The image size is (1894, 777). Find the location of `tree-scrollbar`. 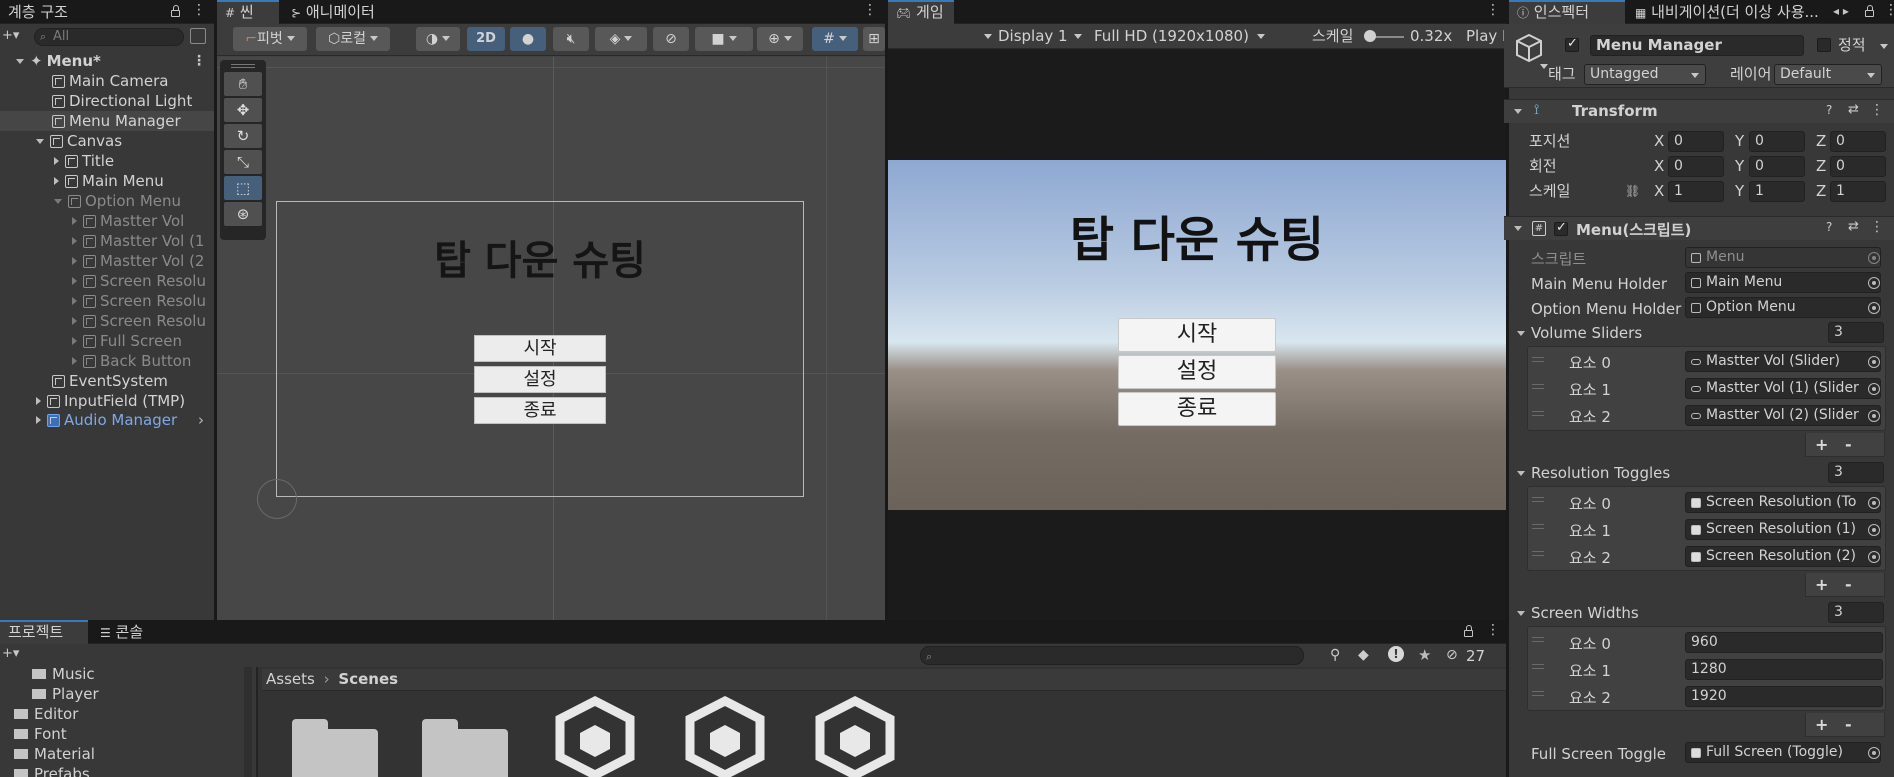

tree-scrollbar is located at coordinates (248, 722).